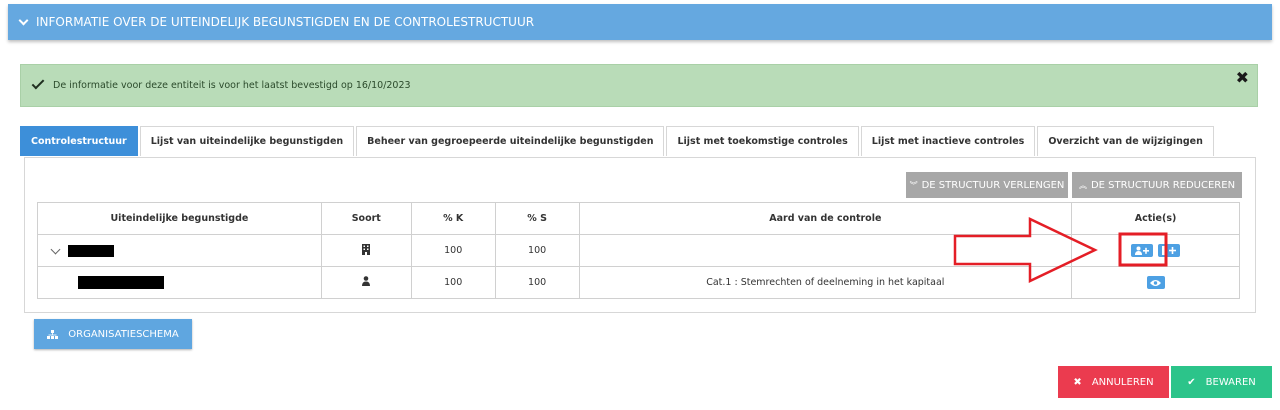 The image size is (1280, 410). I want to click on tab-controlestructuur: Controlestructuur, so click(79, 141).